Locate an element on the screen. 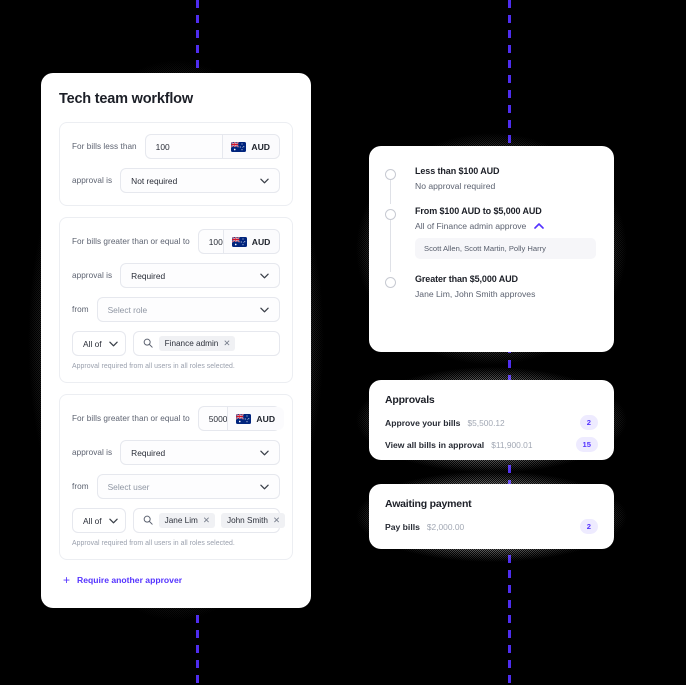 The height and width of the screenshot is (685, 686). awaiting-row-label: Pay bills is located at coordinates (402, 526).